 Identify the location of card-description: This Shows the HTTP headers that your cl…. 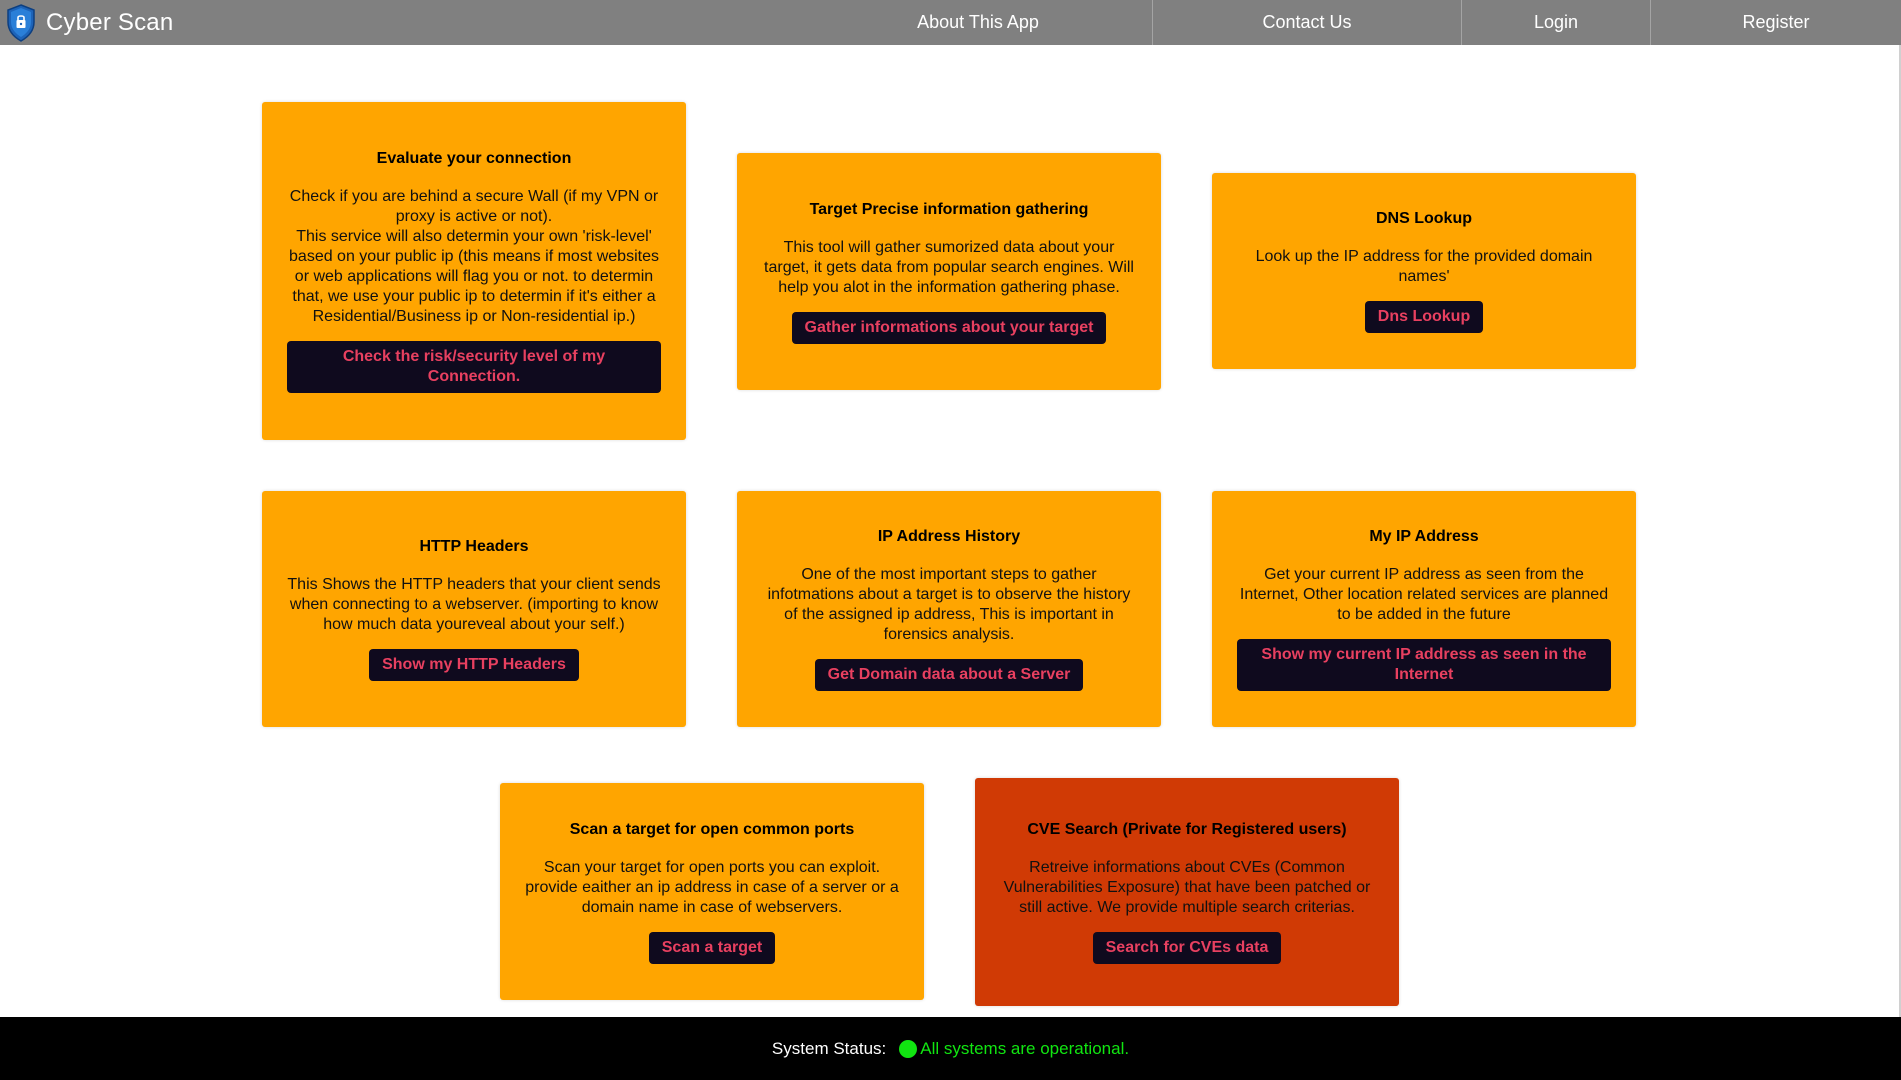
(474, 604).